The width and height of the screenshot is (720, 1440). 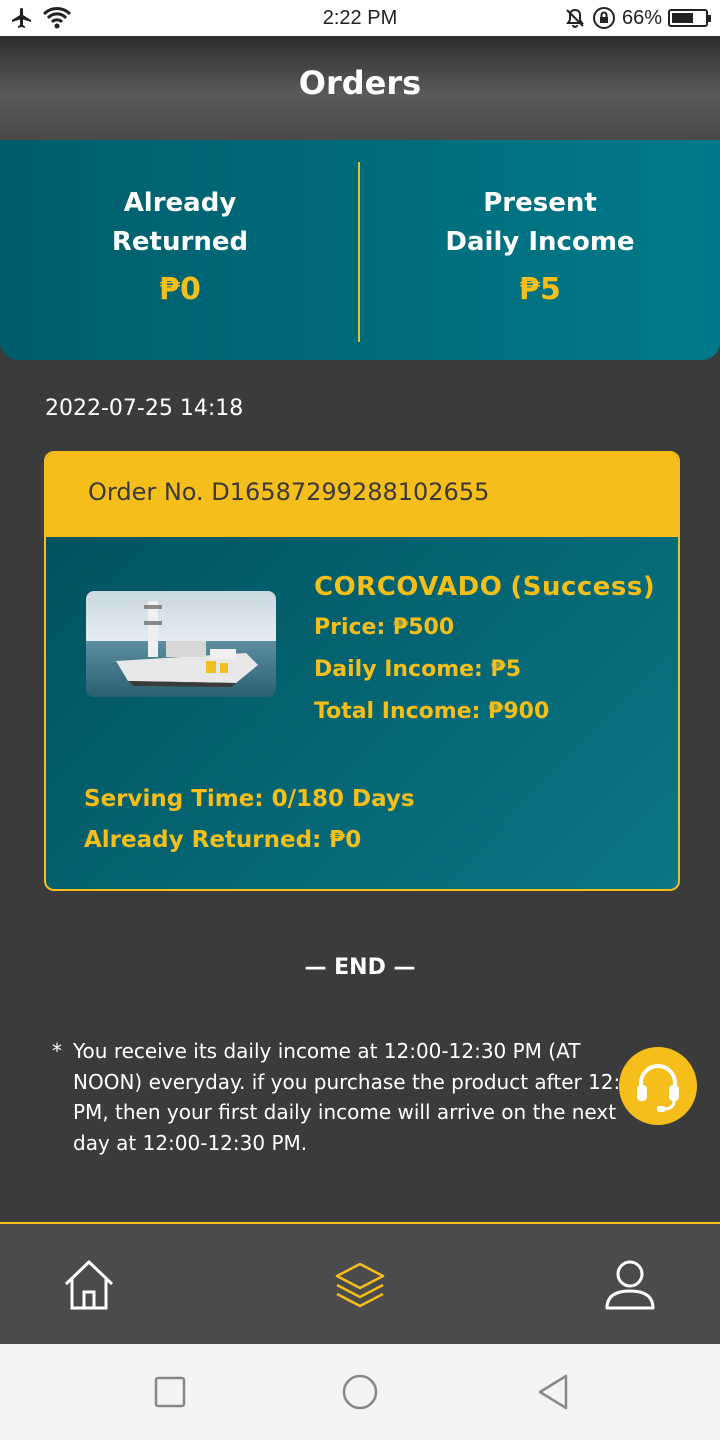 I want to click on bottom-navigation, so click(x=360, y=1283).